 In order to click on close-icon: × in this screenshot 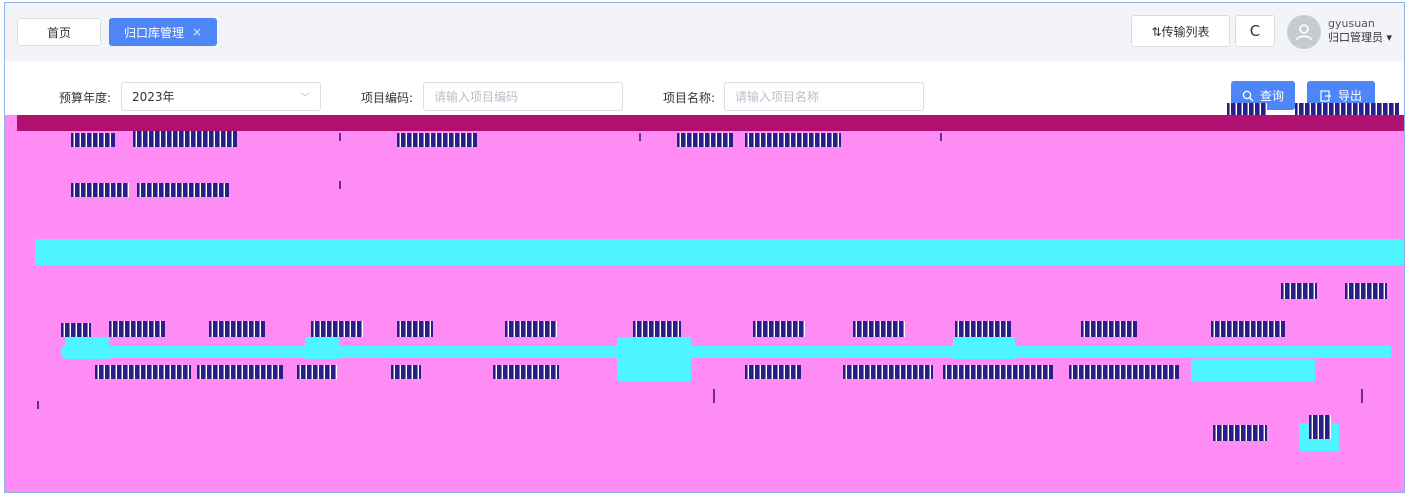, I will do `click(197, 32)`.